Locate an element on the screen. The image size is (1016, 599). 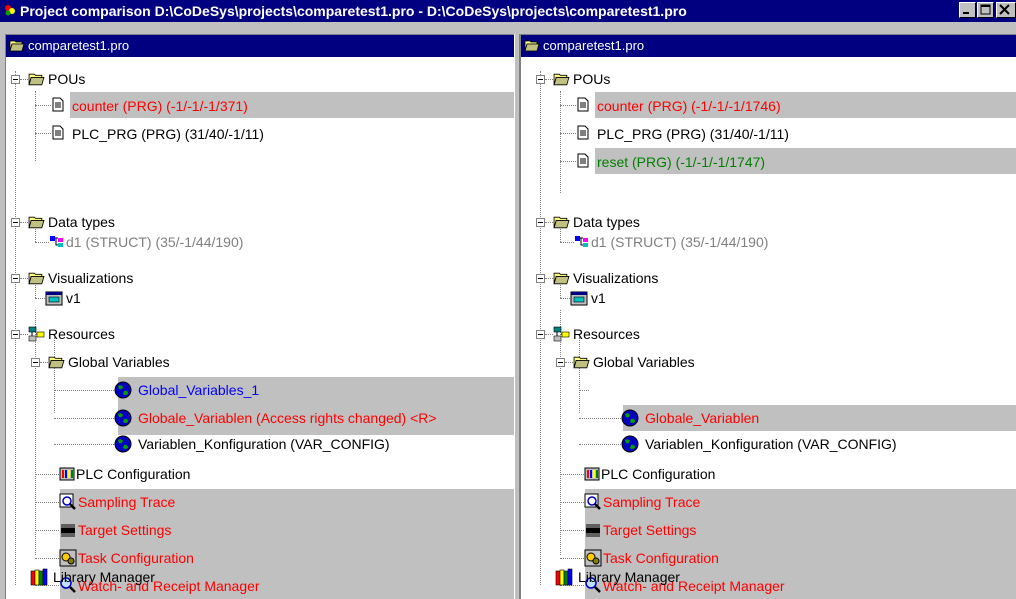
target-settings-icon is located at coordinates (68, 530).